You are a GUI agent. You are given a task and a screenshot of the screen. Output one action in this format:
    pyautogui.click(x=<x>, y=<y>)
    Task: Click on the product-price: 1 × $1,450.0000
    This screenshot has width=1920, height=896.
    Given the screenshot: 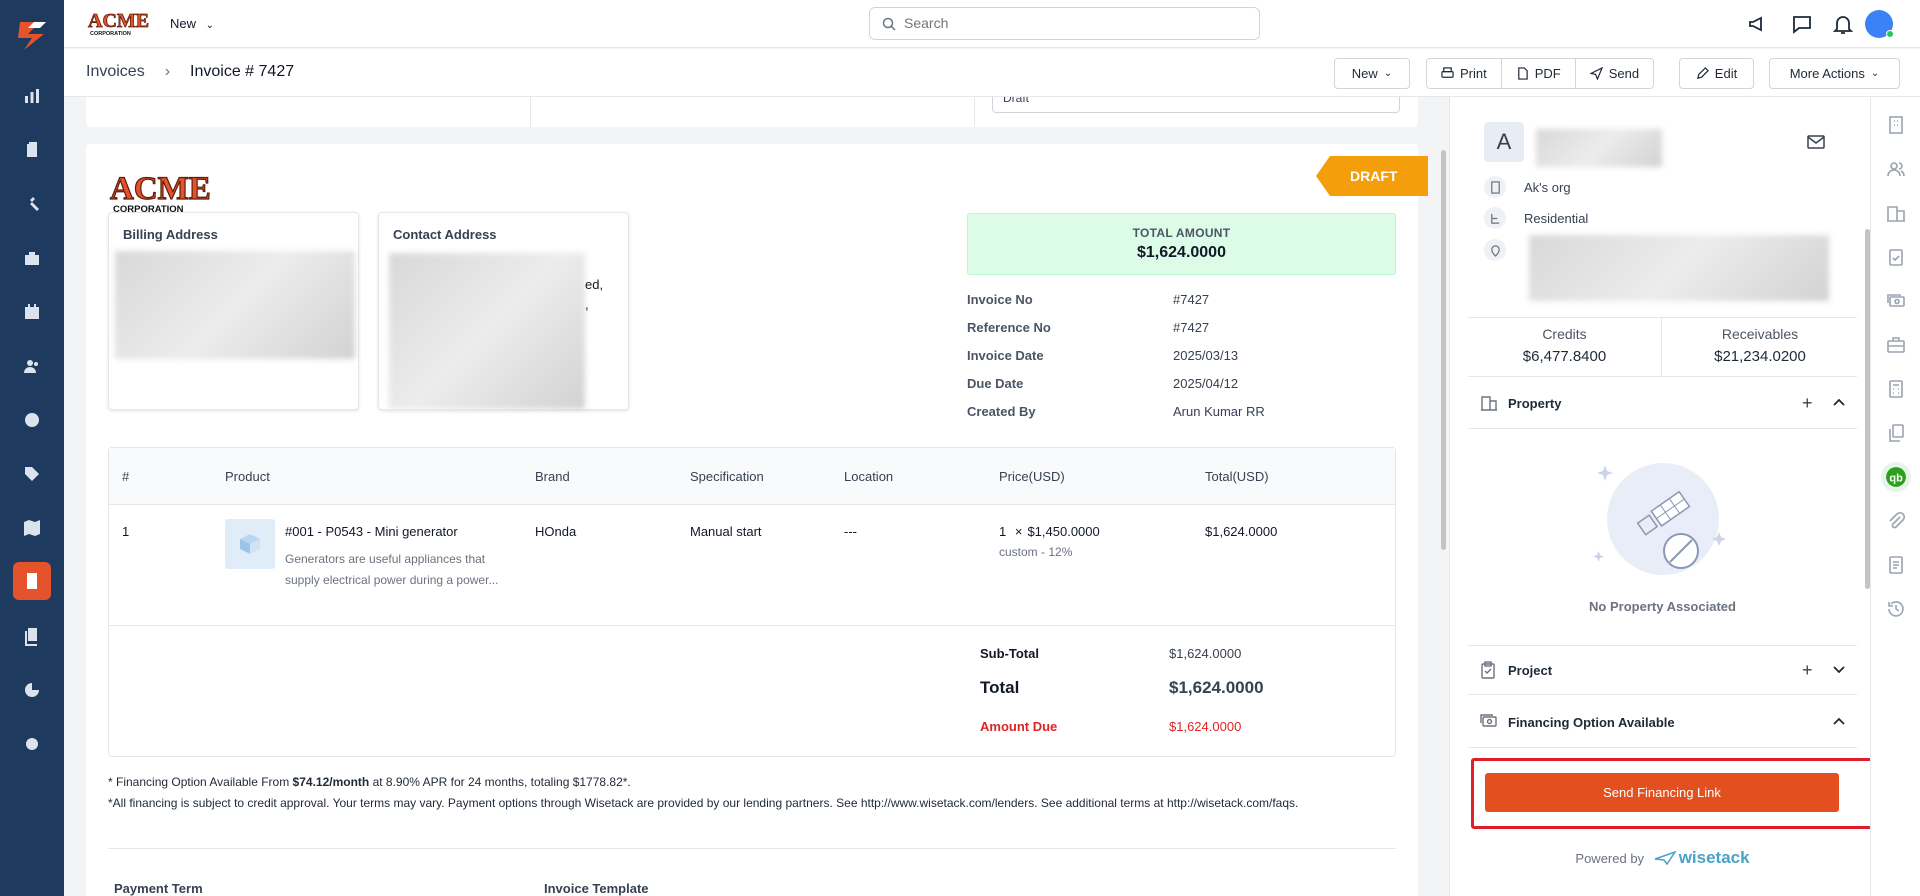 What is the action you would take?
    pyautogui.click(x=1049, y=531)
    